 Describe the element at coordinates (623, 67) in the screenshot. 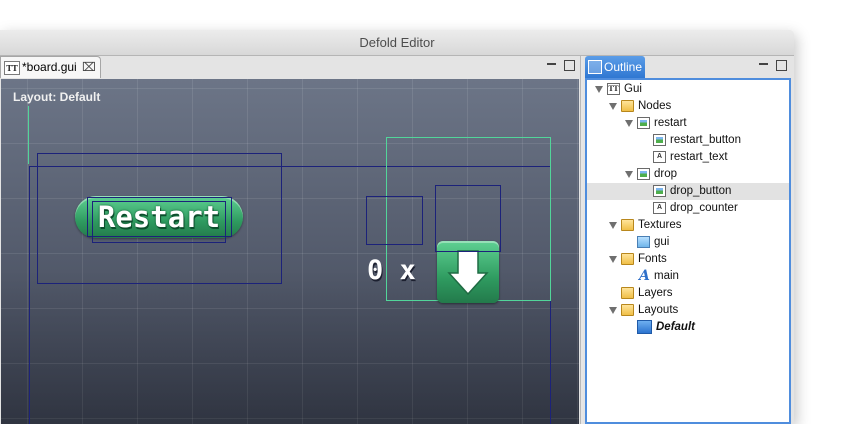

I see `outline-tab-label: Outline` at that location.